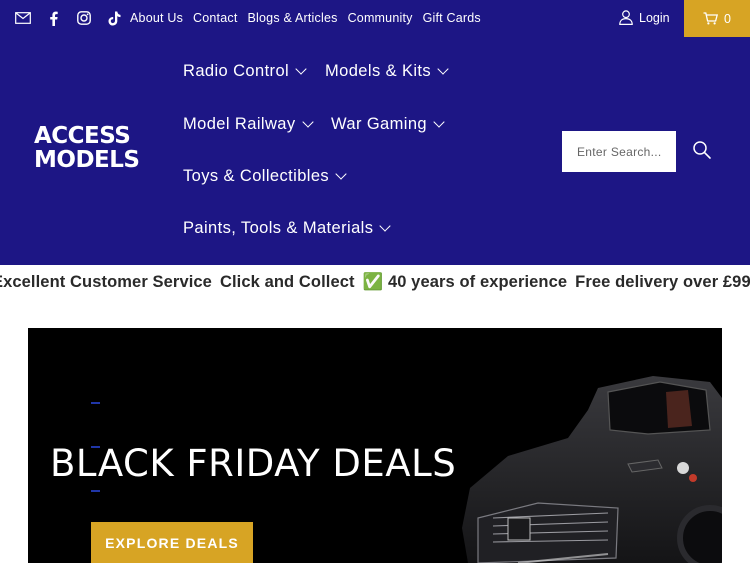 The height and width of the screenshot is (563, 750). What do you see at coordinates (293, 18) in the screenshot?
I see `blogs-articles-link: Blogs & Articles` at bounding box center [293, 18].